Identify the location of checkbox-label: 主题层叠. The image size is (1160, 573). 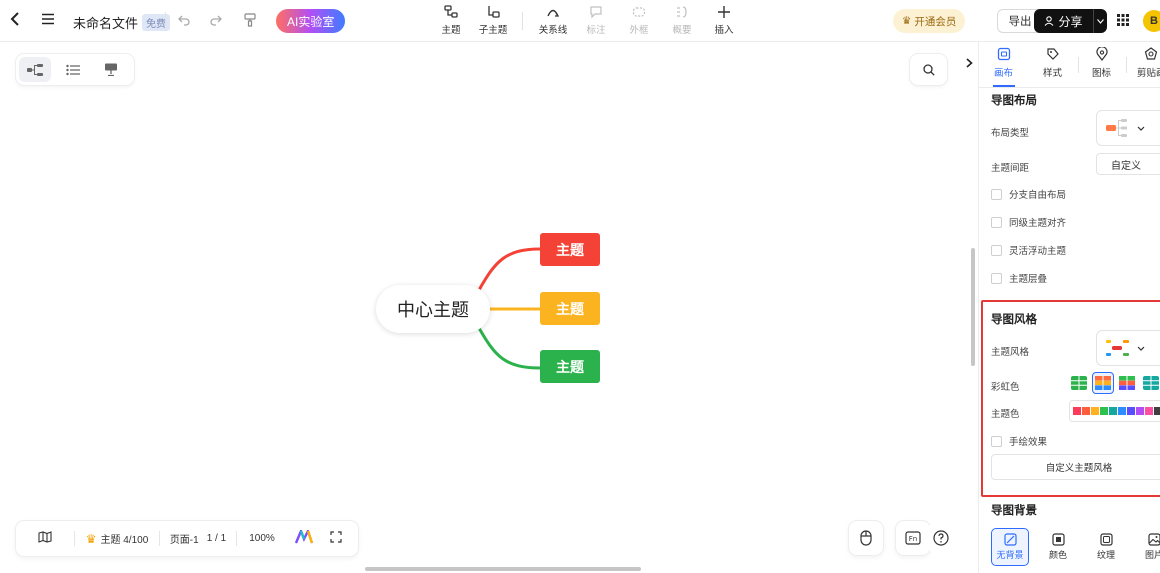
(1028, 279).